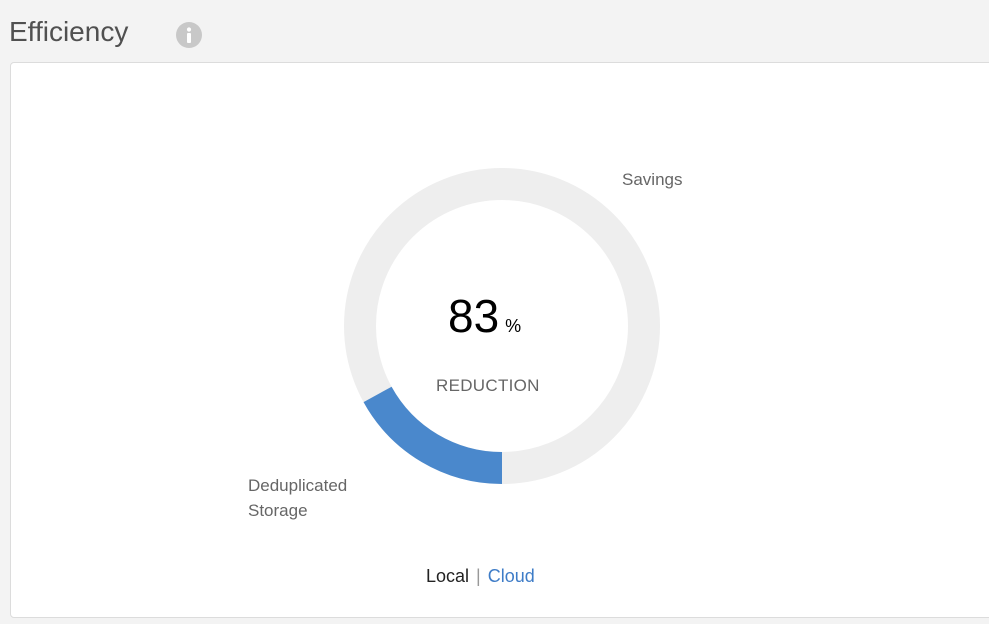 The width and height of the screenshot is (989, 624). What do you see at coordinates (278, 510) in the screenshot?
I see `deduplicated-label-line2: Storage` at bounding box center [278, 510].